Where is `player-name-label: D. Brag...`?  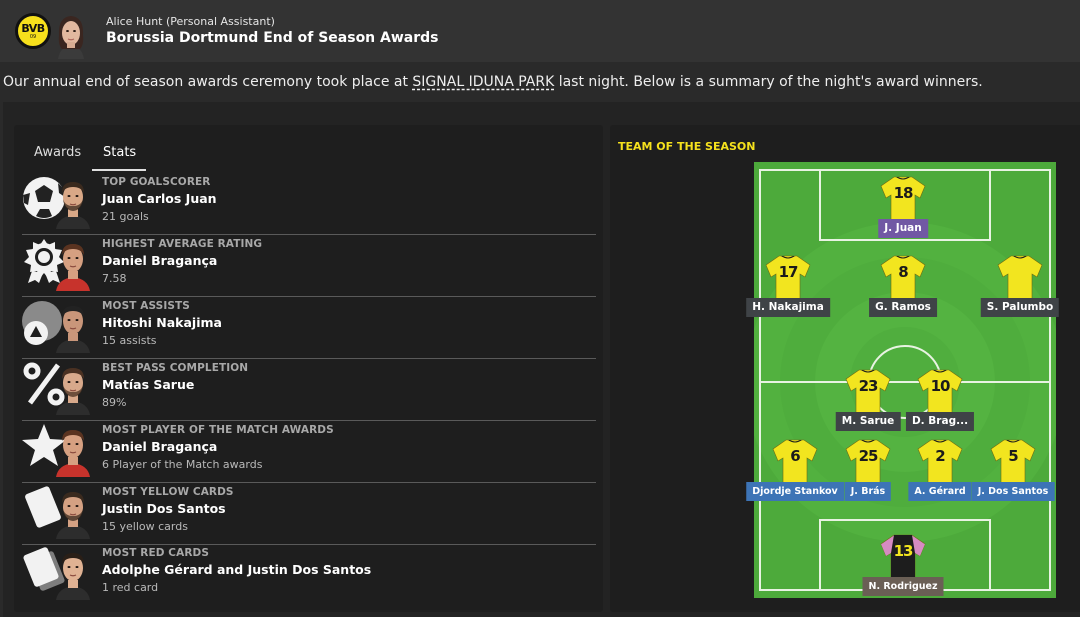 player-name-label: D. Brag... is located at coordinates (940, 421).